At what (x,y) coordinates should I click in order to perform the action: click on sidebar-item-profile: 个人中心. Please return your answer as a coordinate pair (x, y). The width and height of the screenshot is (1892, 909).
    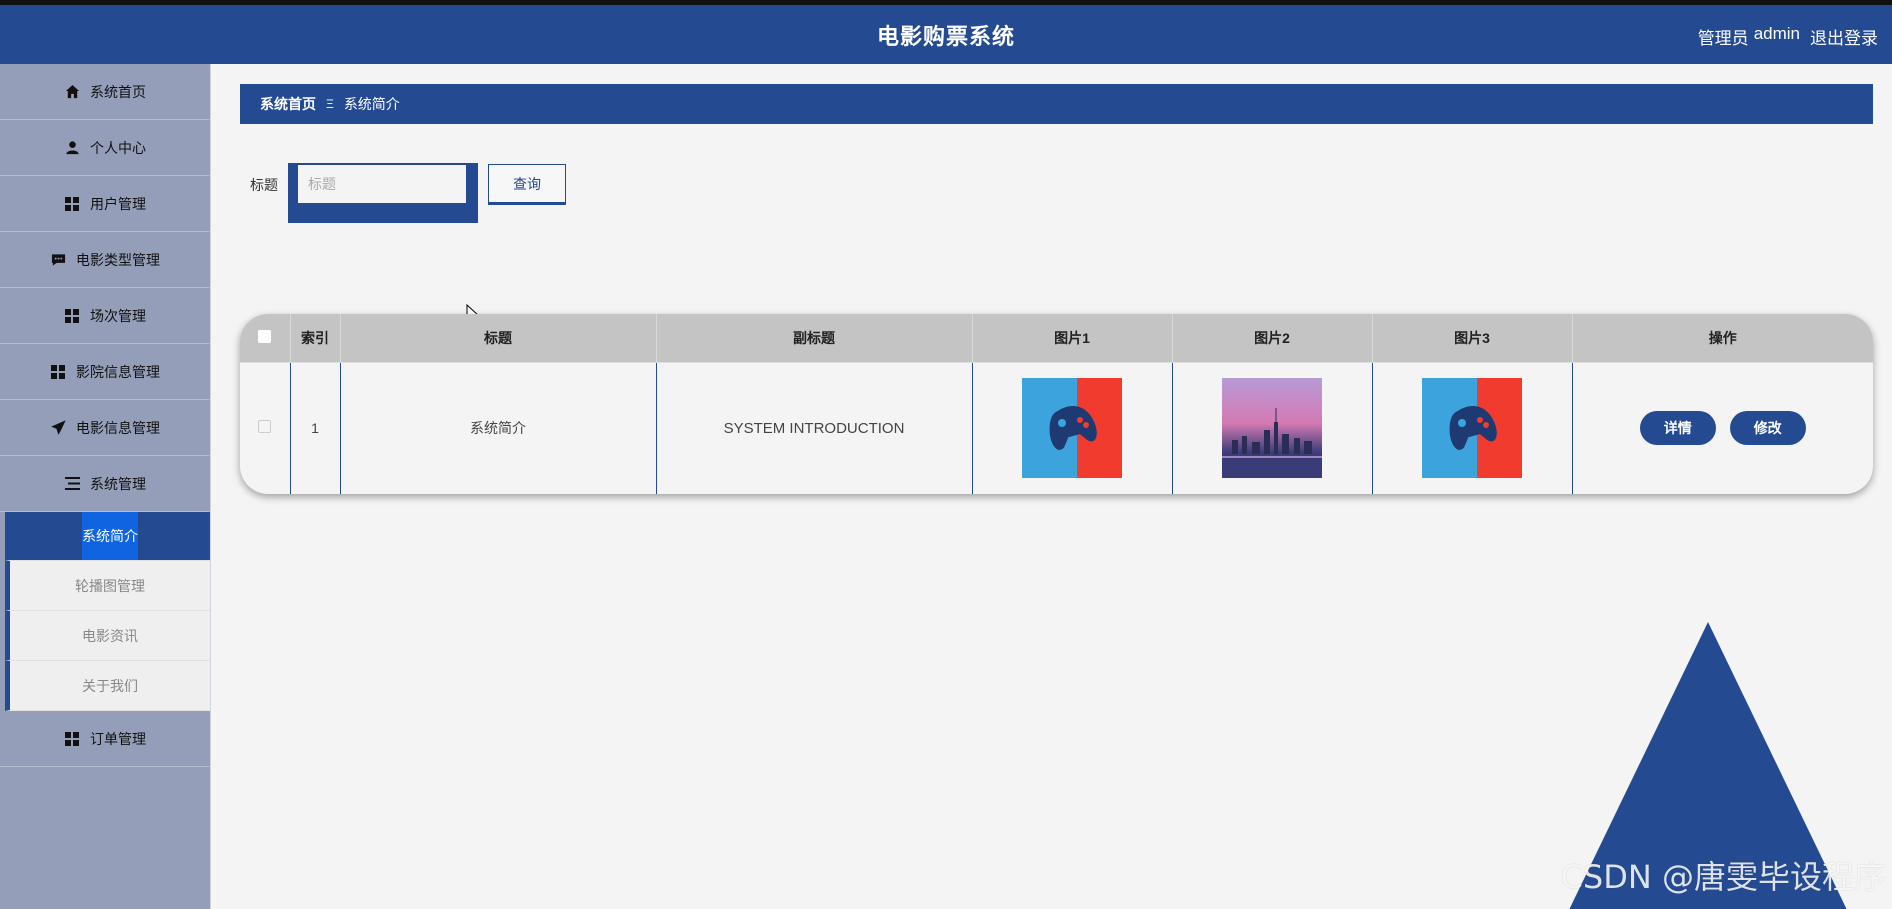
    Looking at the image, I should click on (105, 148).